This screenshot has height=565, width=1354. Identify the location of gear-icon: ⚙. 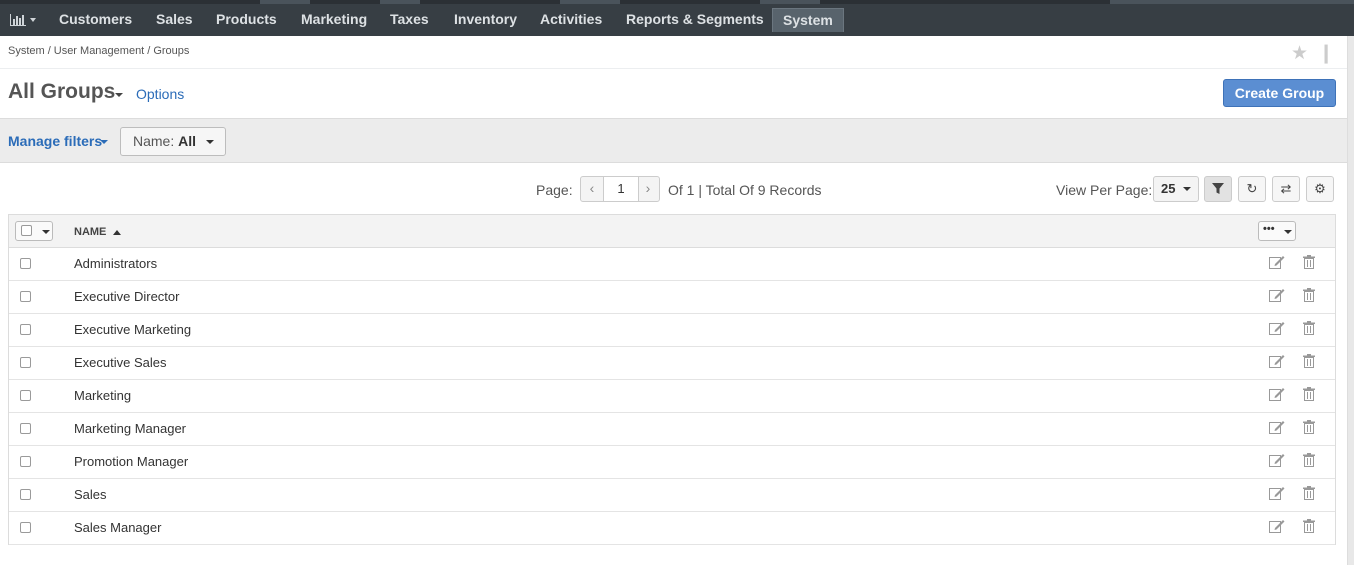
(1320, 188).